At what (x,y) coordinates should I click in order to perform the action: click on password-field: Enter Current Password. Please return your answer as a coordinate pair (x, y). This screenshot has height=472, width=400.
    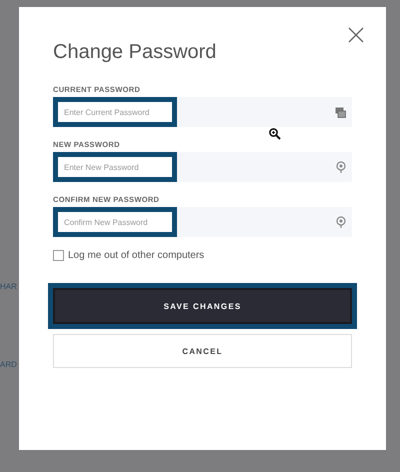
    Looking at the image, I should click on (202, 112).